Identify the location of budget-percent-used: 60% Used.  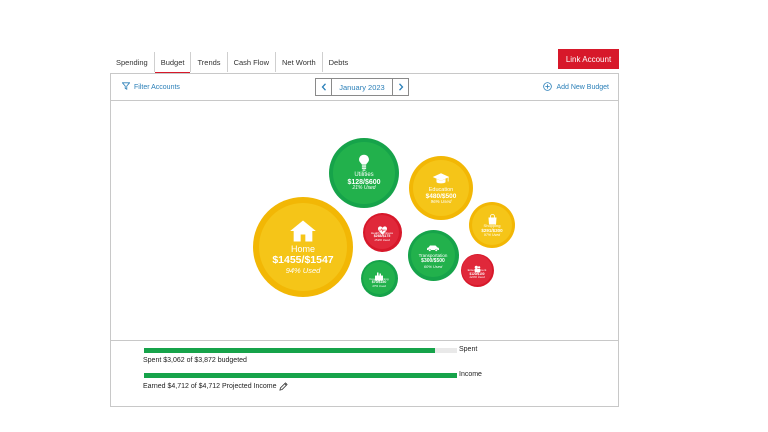
(433, 266).